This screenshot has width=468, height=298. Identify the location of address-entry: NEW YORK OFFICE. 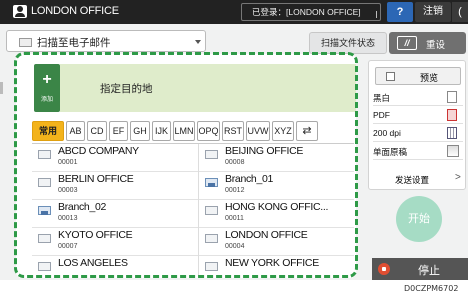
(276, 267).